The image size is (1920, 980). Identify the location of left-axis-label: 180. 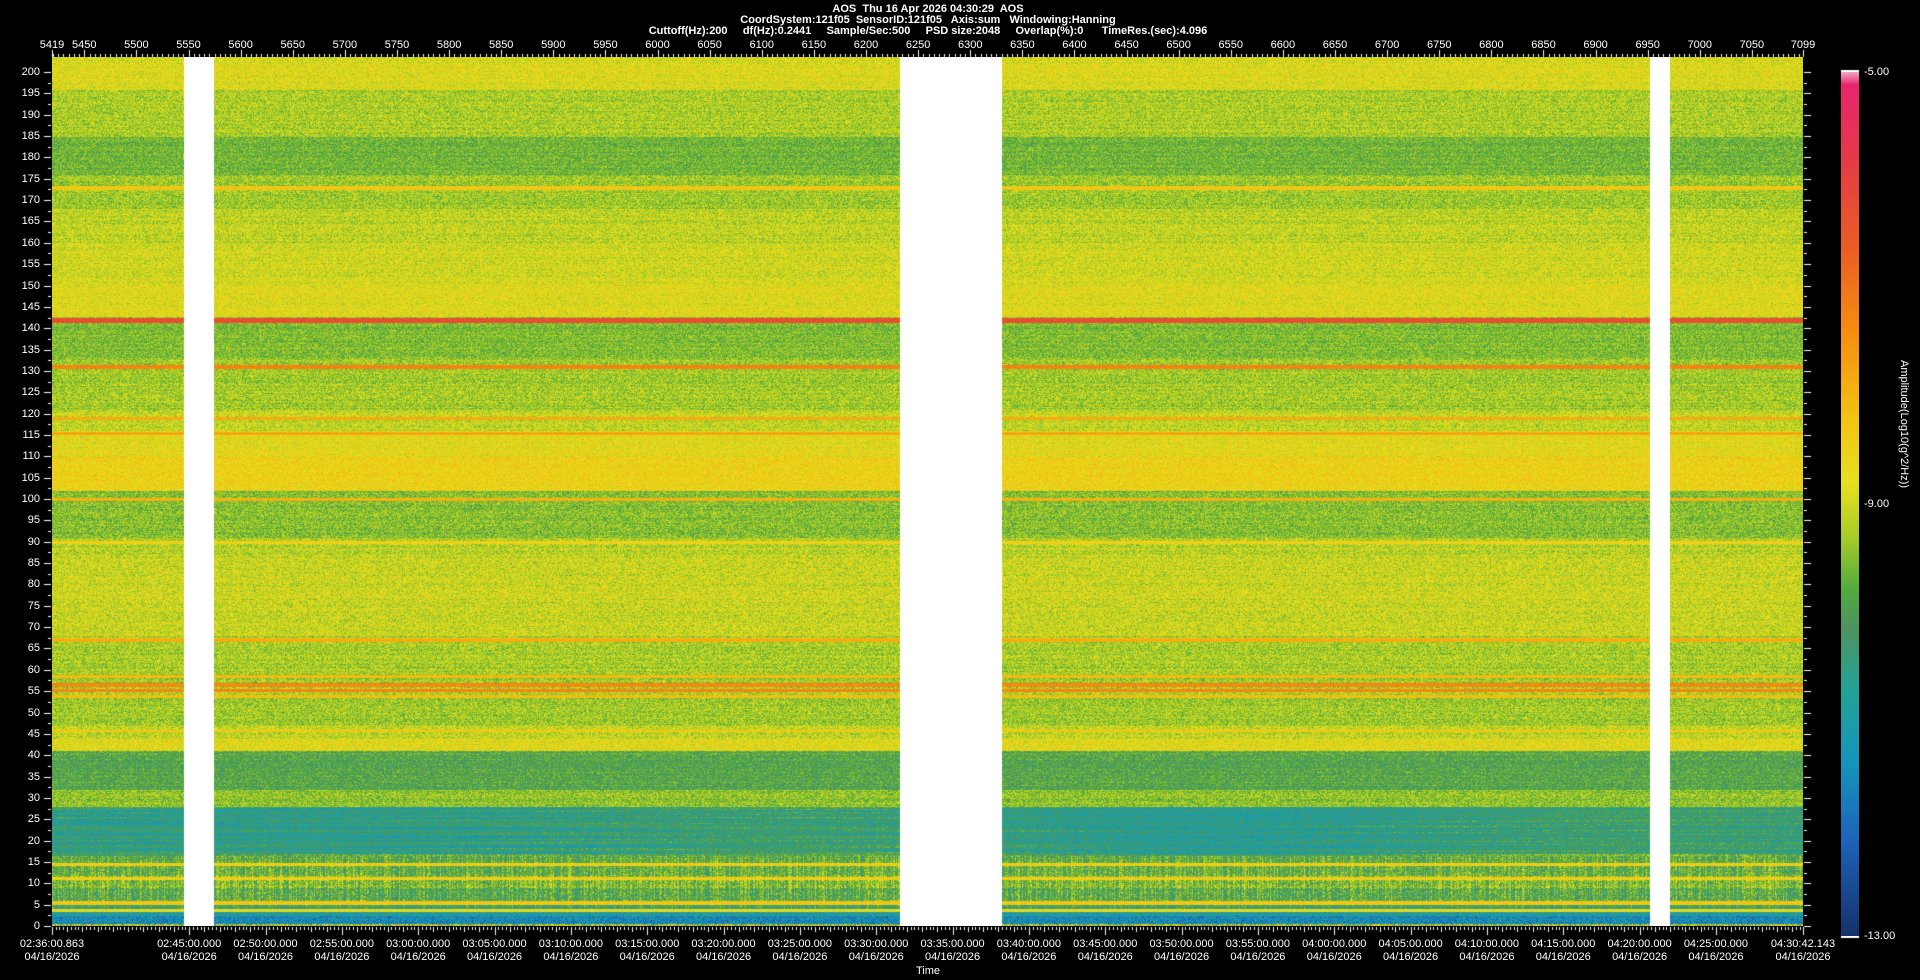
(30, 157).